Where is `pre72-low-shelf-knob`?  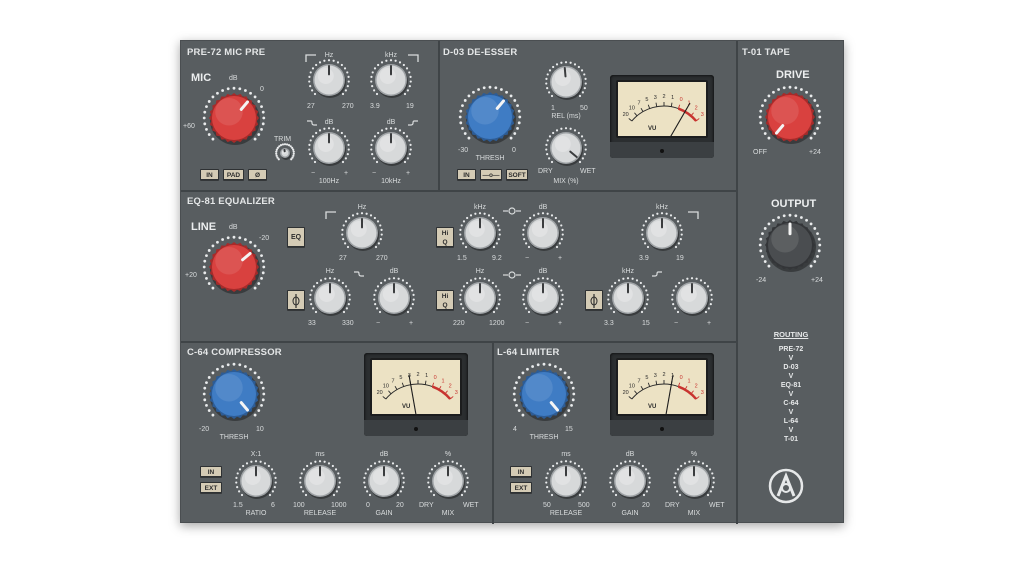
pre72-low-shelf-knob is located at coordinates (329, 148).